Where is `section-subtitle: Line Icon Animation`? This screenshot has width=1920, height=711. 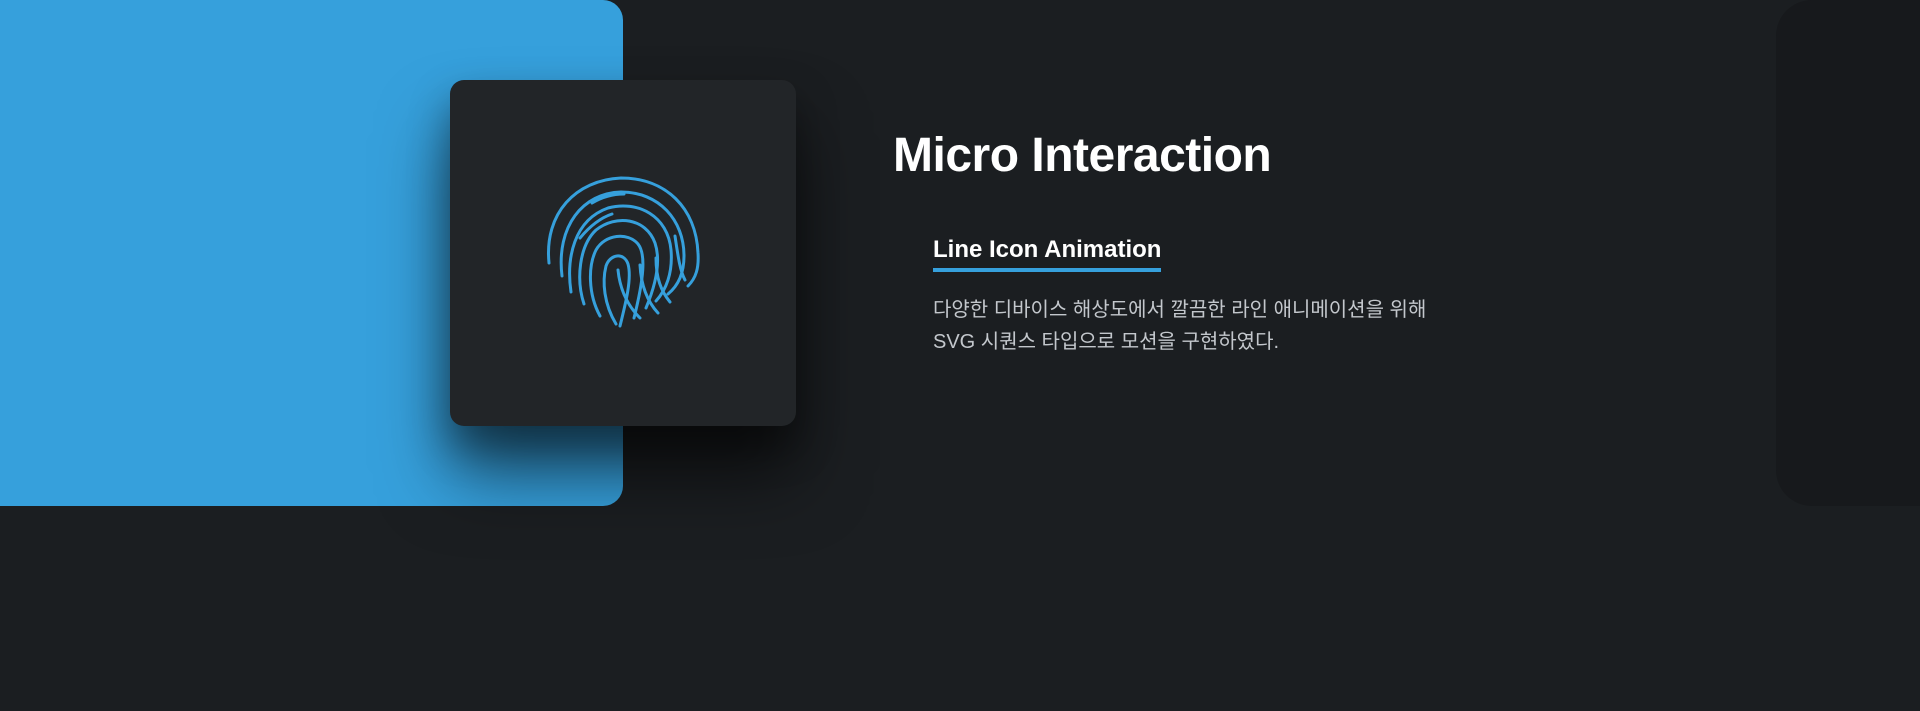 section-subtitle: Line Icon Animation is located at coordinates (1047, 254).